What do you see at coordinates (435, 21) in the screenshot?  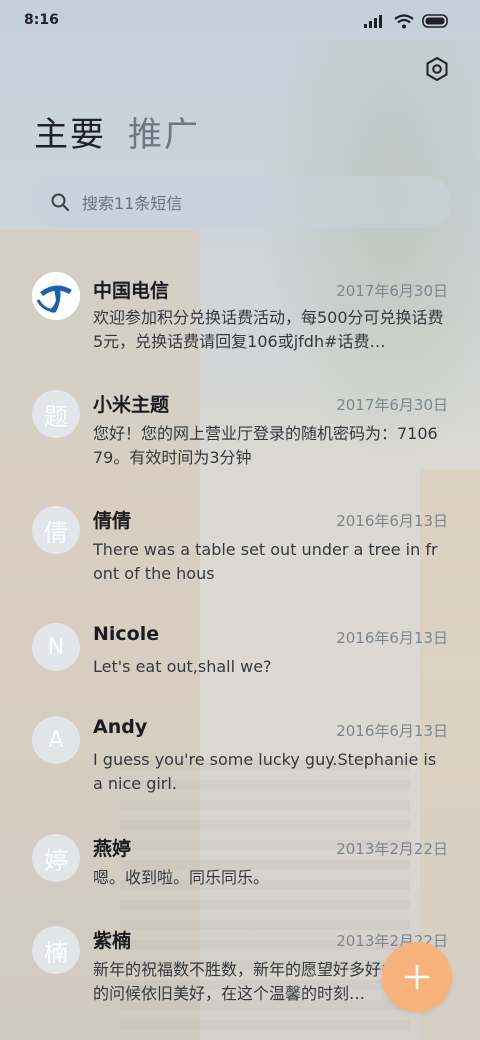 I see `battery-icon` at bounding box center [435, 21].